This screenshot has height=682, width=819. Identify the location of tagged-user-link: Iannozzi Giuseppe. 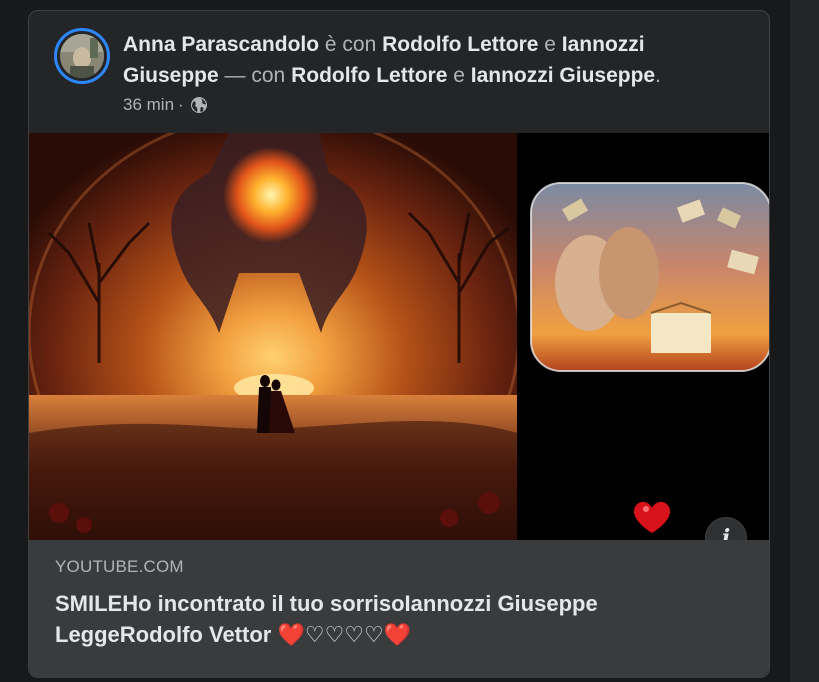
(563, 75).